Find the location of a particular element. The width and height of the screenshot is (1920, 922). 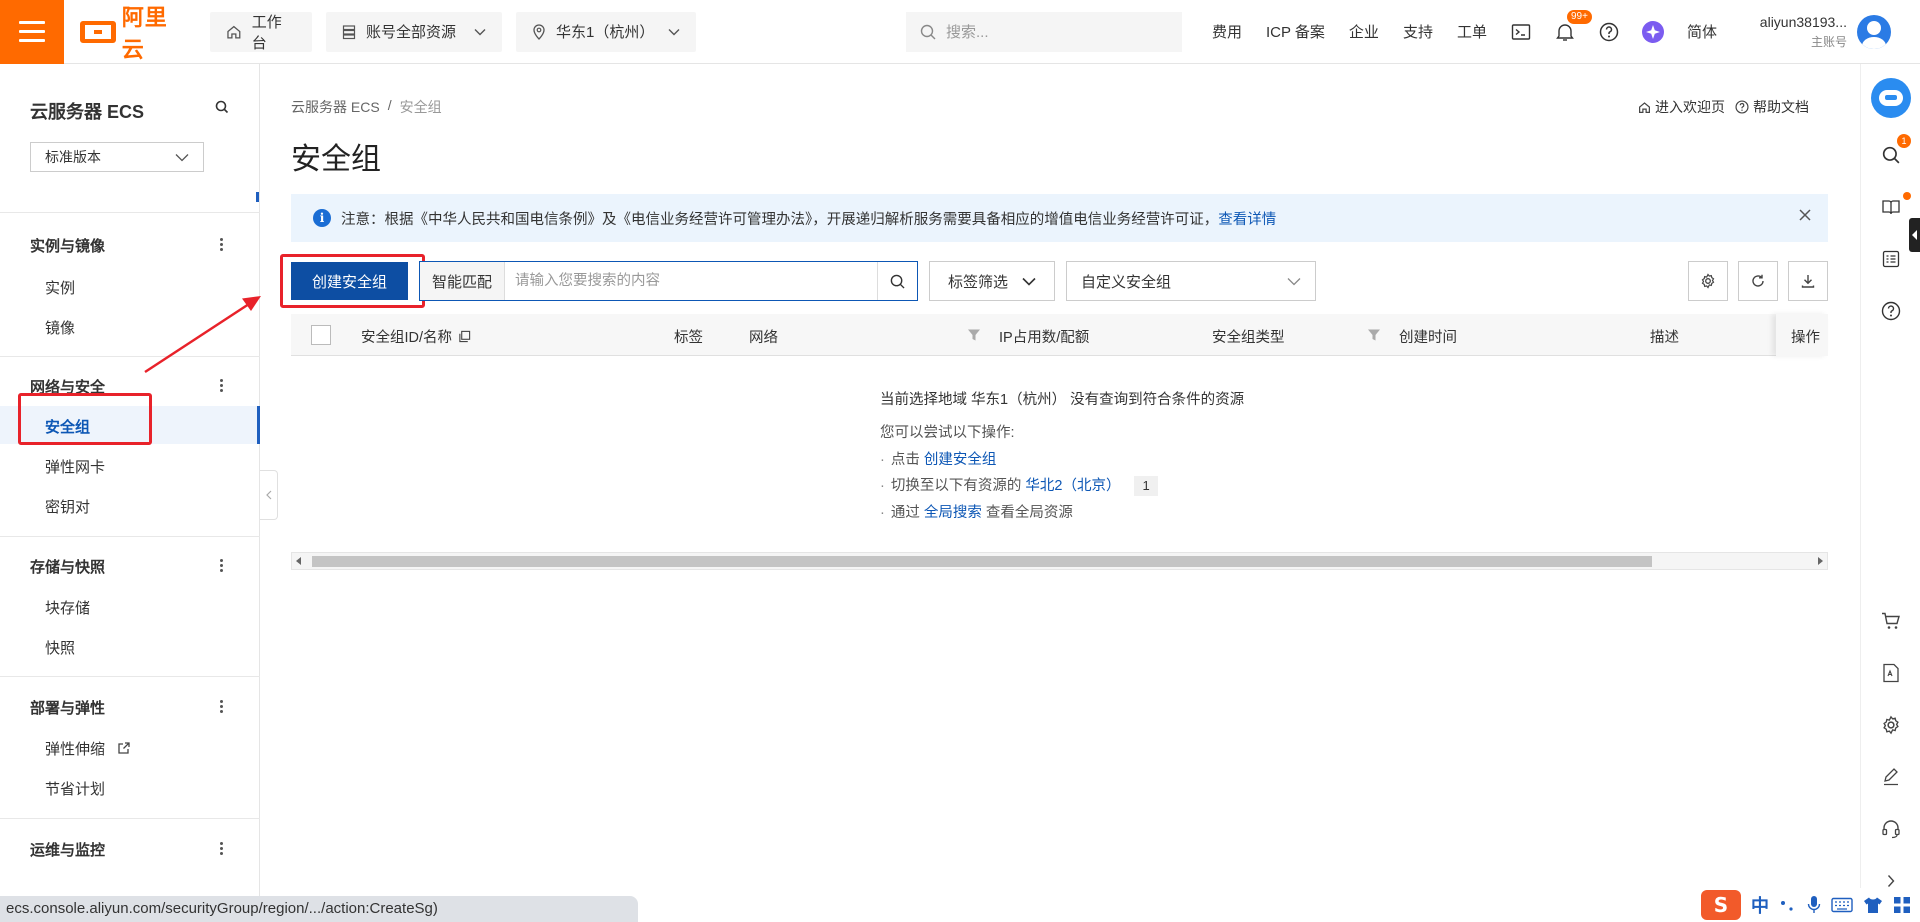

rail-help-button is located at coordinates (1891, 311).